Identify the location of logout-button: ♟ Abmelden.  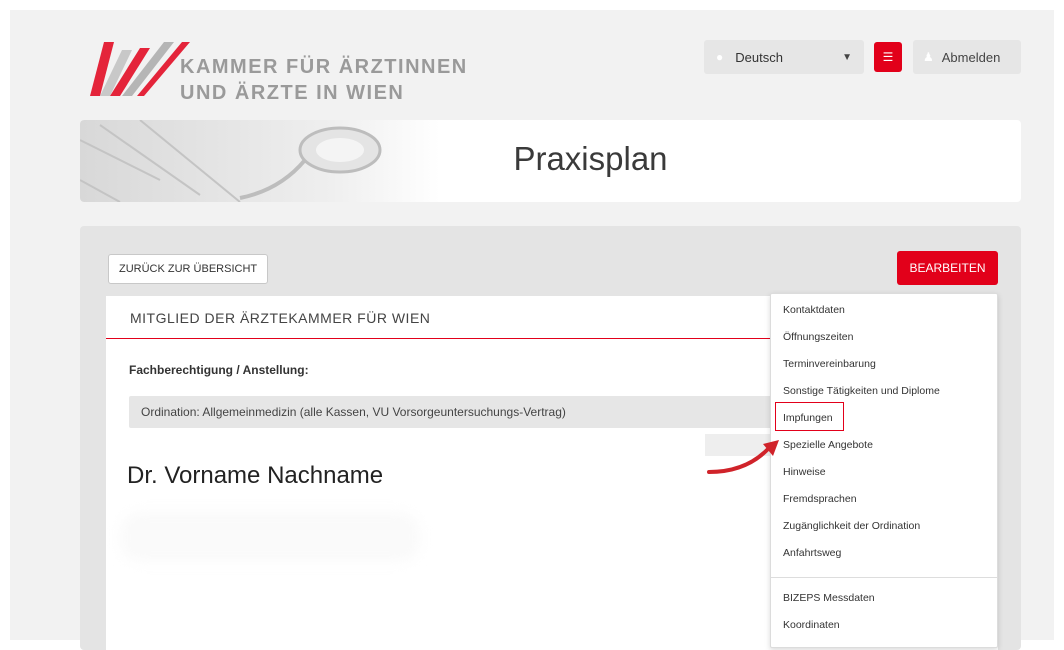
(967, 57).